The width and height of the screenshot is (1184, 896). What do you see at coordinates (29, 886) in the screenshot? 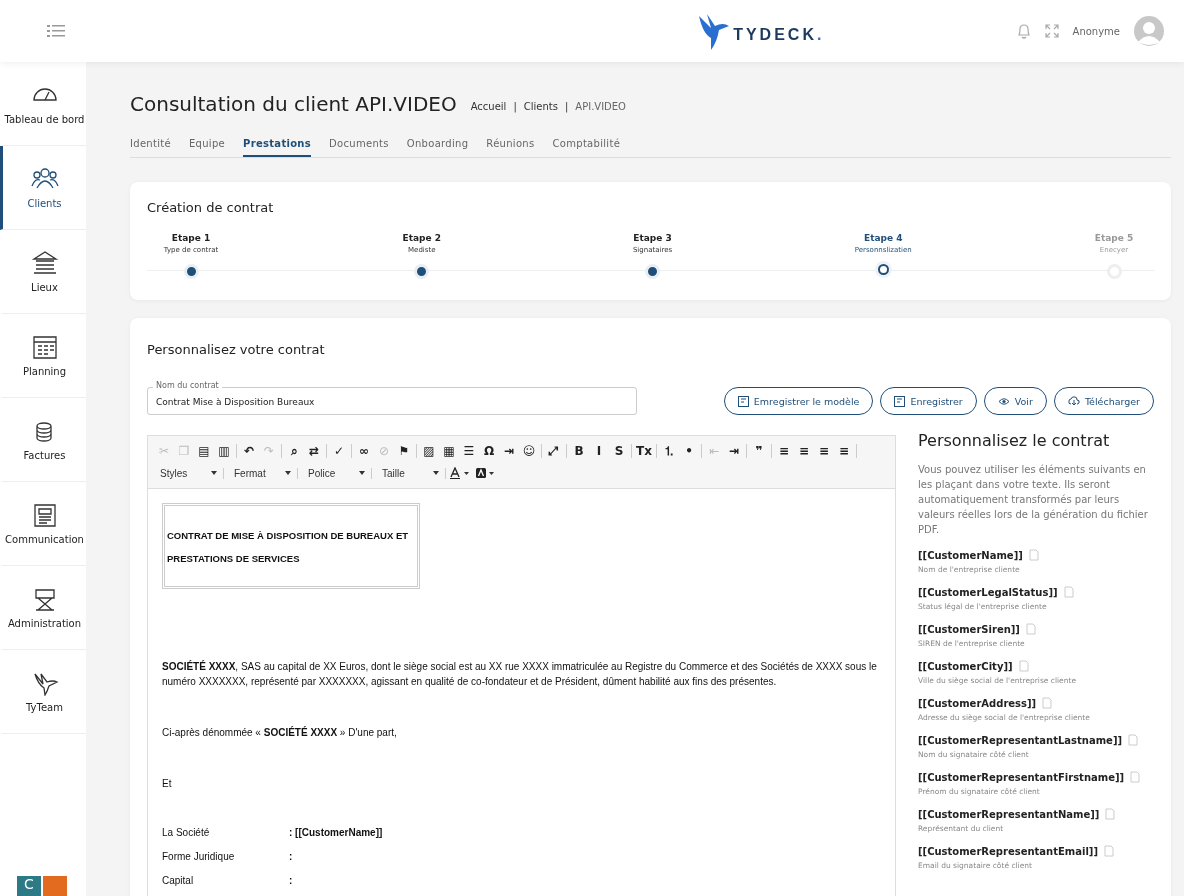
I see `app-badge: C` at bounding box center [29, 886].